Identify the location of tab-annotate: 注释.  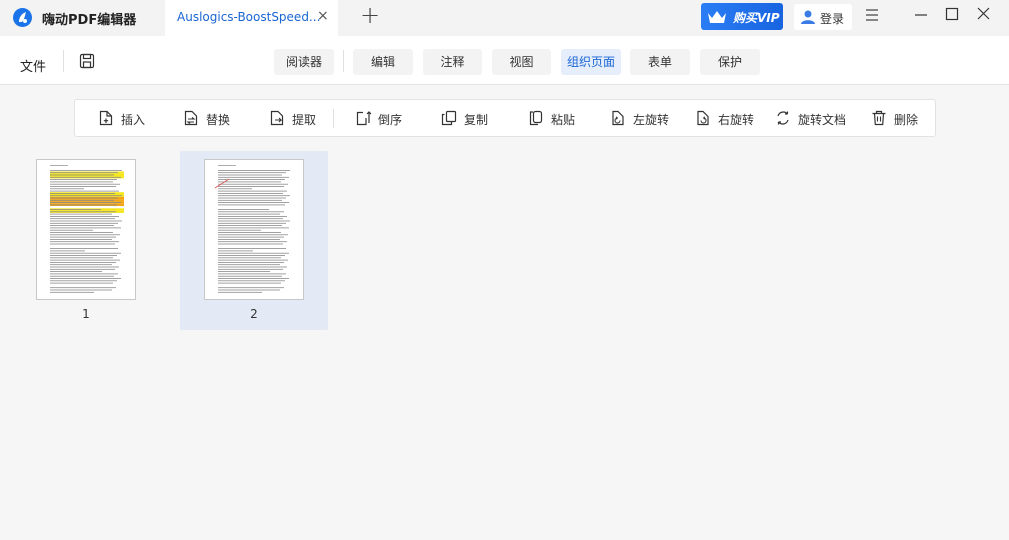
(452, 62).